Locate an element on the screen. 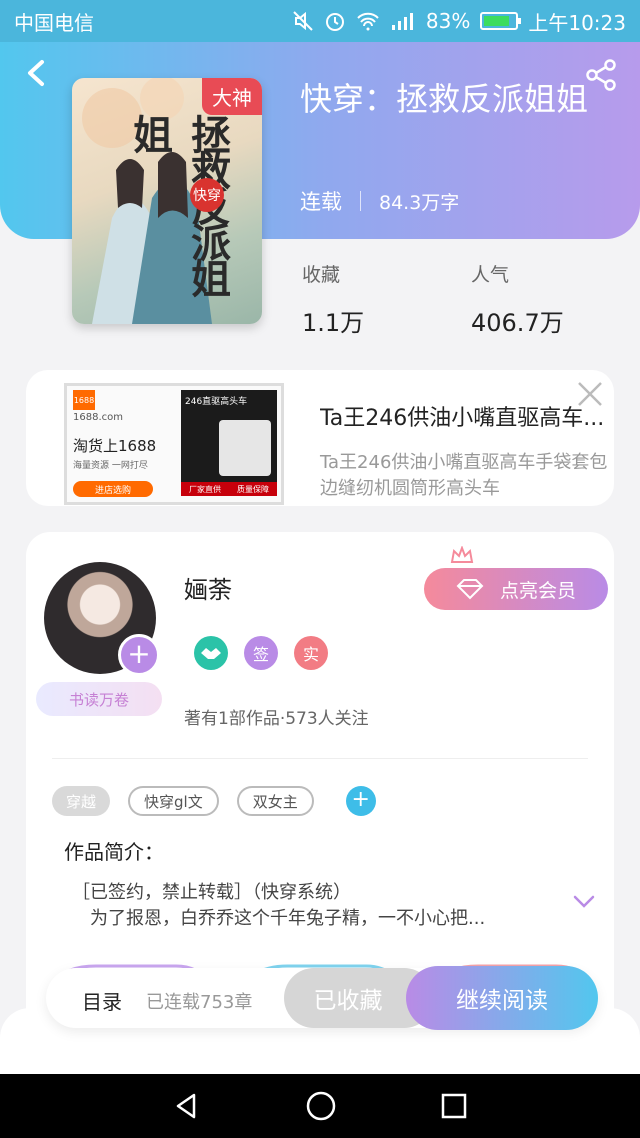  add-tag-button: + is located at coordinates (360, 801).